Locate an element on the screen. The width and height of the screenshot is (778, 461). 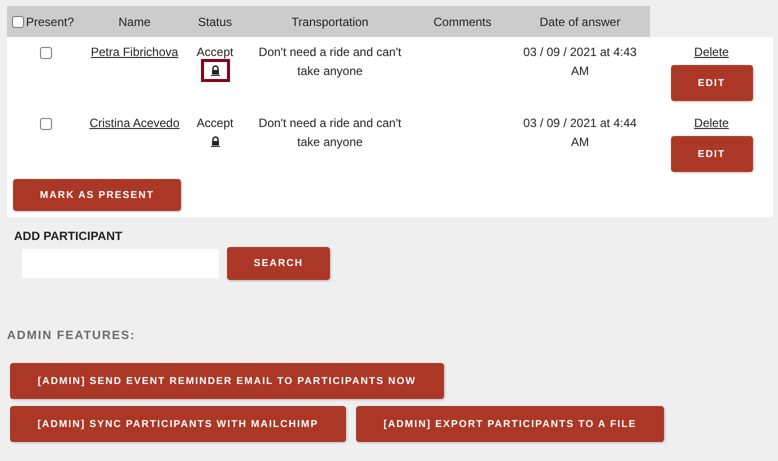
column-header: Name is located at coordinates (134, 21).